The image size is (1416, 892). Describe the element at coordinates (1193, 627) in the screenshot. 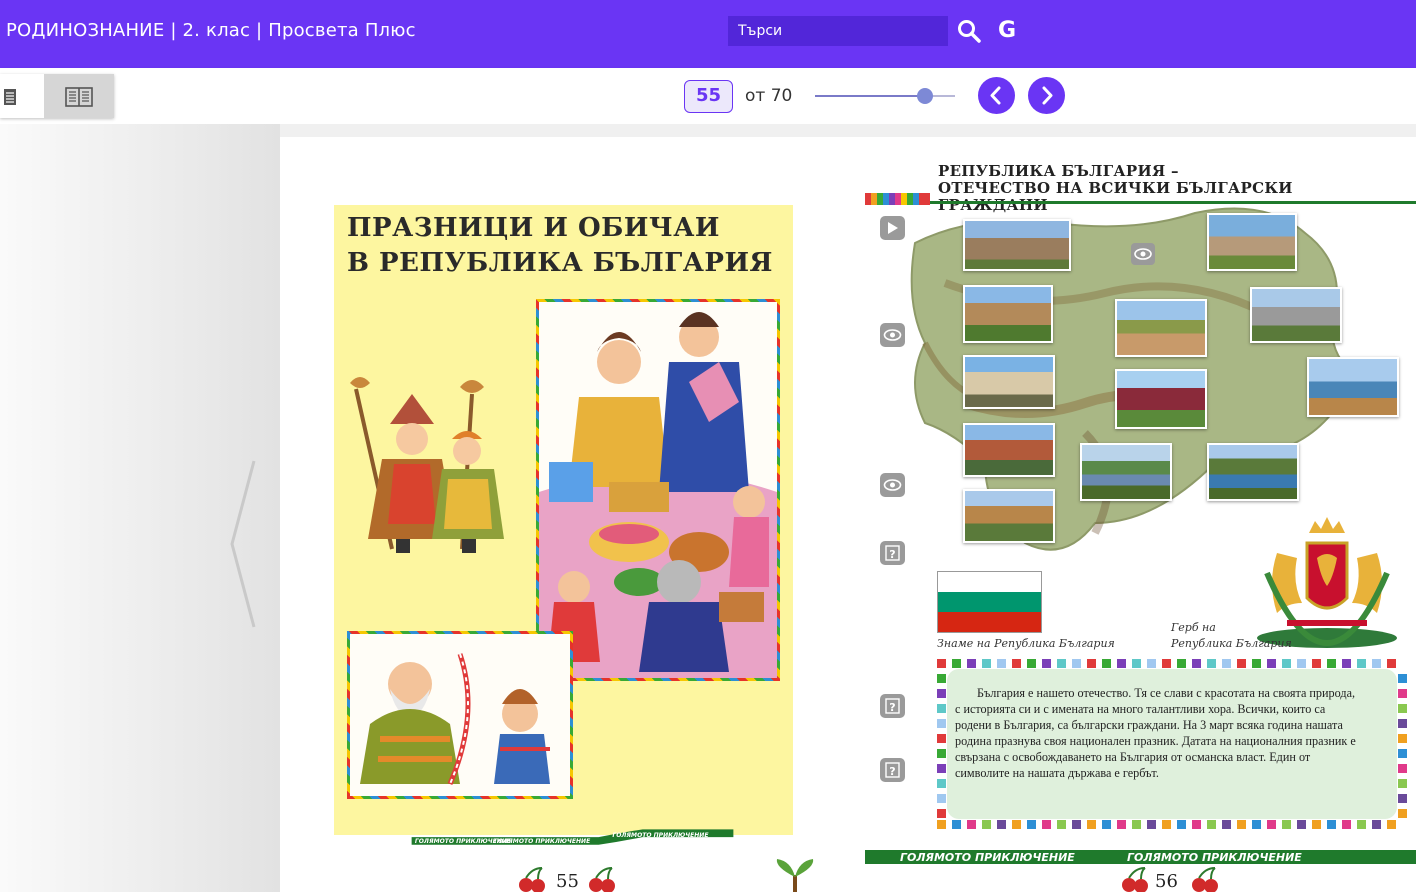

I see `coat-caption-line-1: Герб на` at that location.